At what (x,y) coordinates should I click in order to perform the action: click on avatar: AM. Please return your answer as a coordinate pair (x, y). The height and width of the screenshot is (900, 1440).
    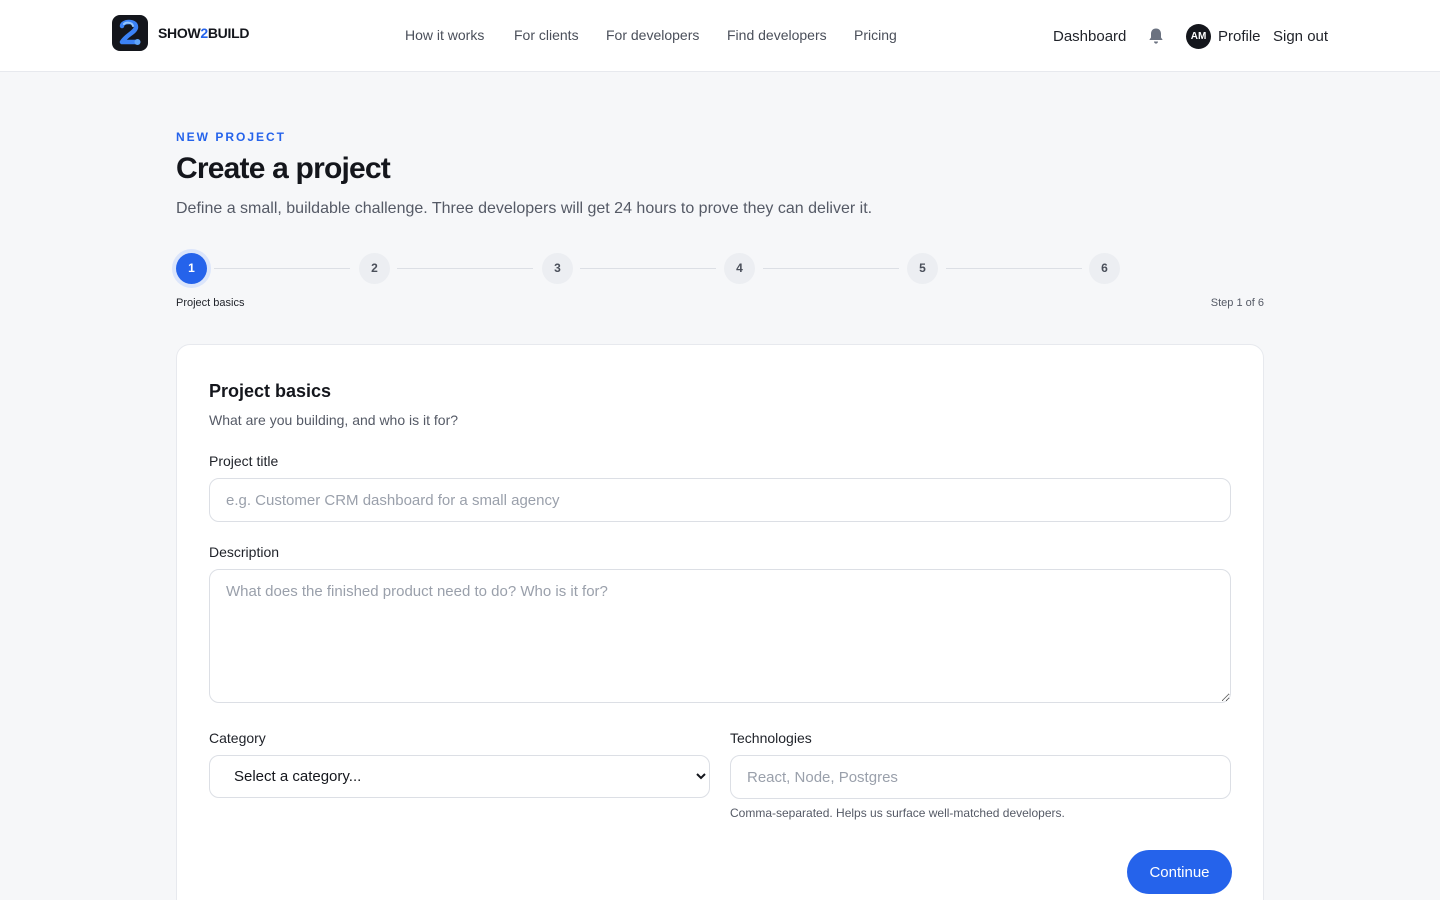
    Looking at the image, I should click on (1198, 36).